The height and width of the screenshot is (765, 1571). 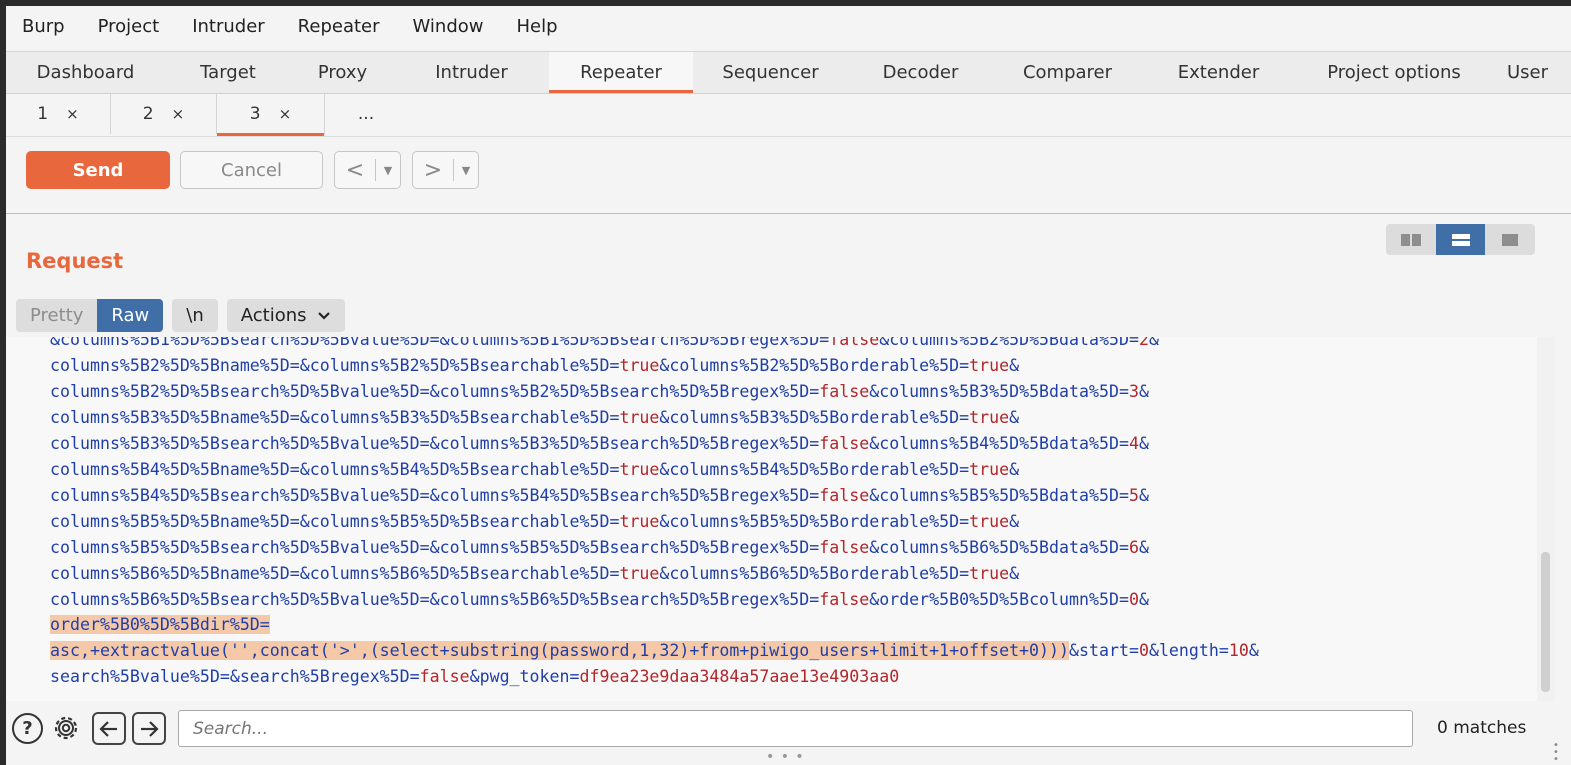 What do you see at coordinates (785, 757) in the screenshot?
I see `resize-handle-icon: • • •` at bounding box center [785, 757].